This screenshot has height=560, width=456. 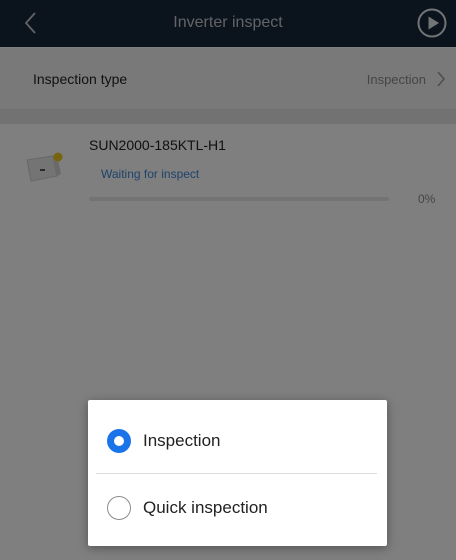 I want to click on radio-unselected-icon, so click(x=119, y=508).